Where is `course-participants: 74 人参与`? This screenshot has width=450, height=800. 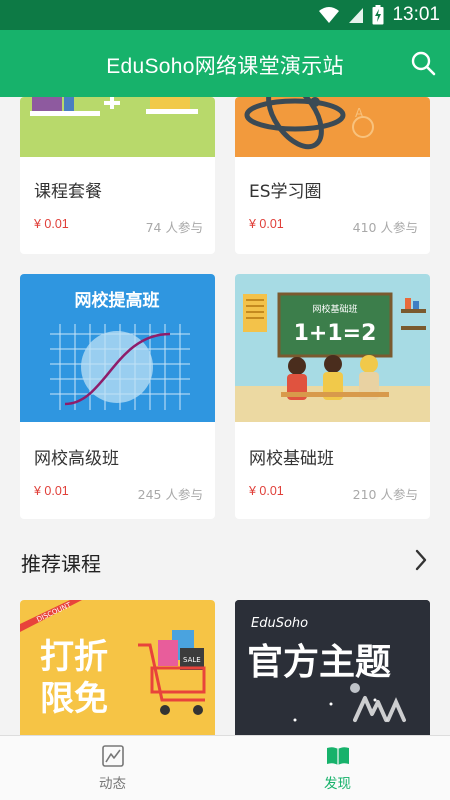 course-participants: 74 人参与 is located at coordinates (174, 227).